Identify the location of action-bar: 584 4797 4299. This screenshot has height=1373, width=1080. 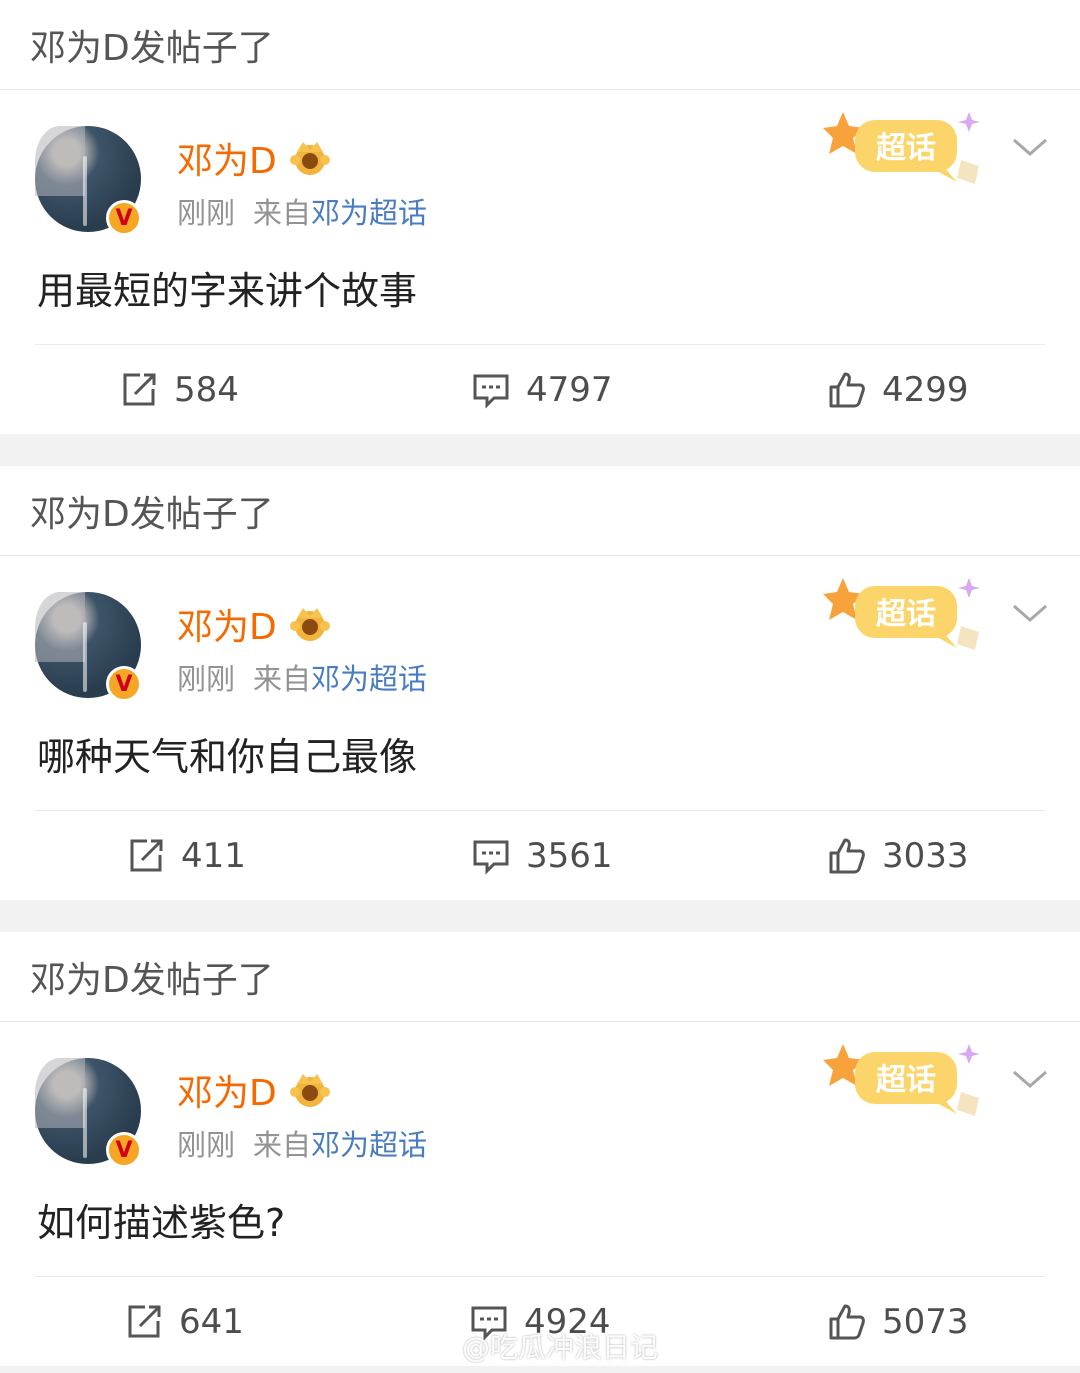
(540, 389).